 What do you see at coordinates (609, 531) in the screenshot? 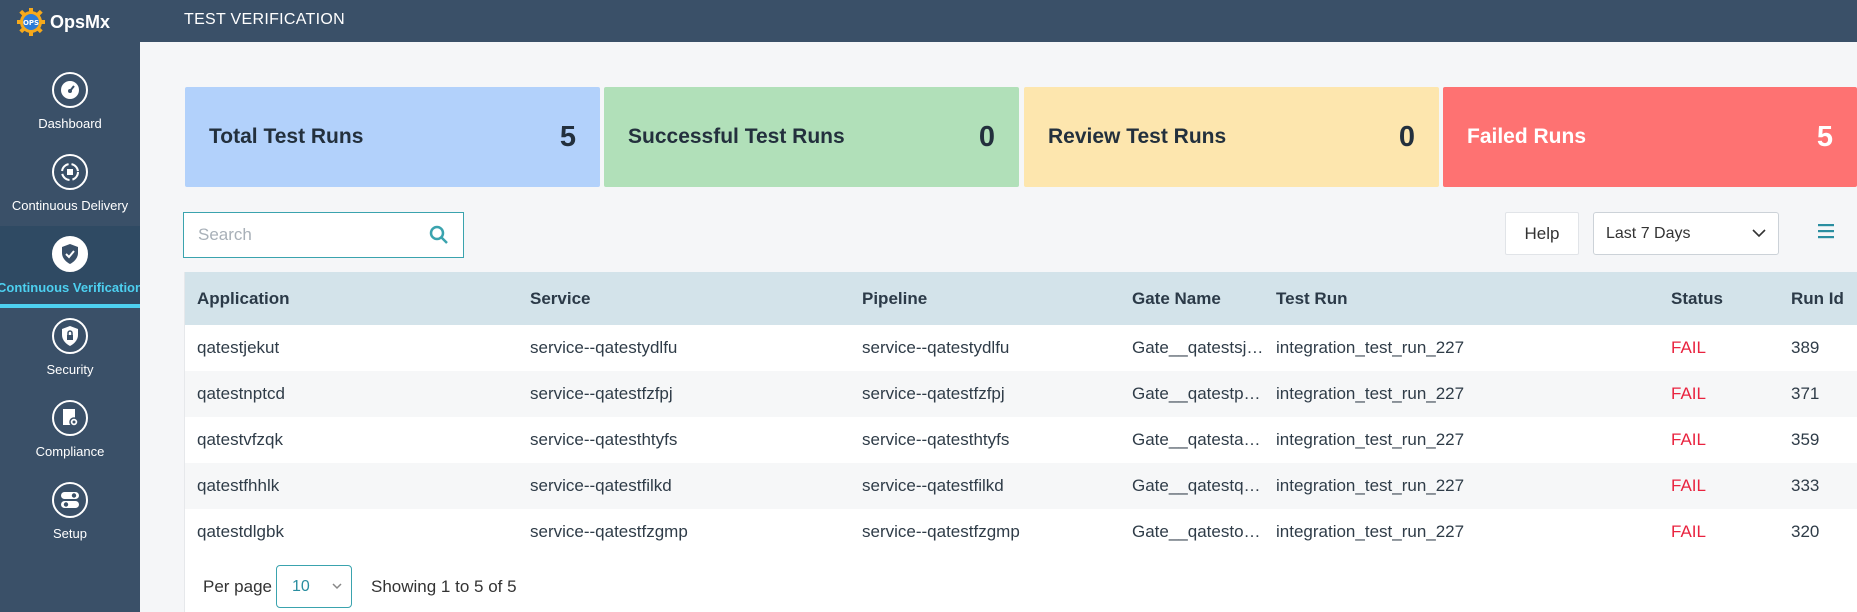
I see `cell-service: service--qatestfzgmp` at bounding box center [609, 531].